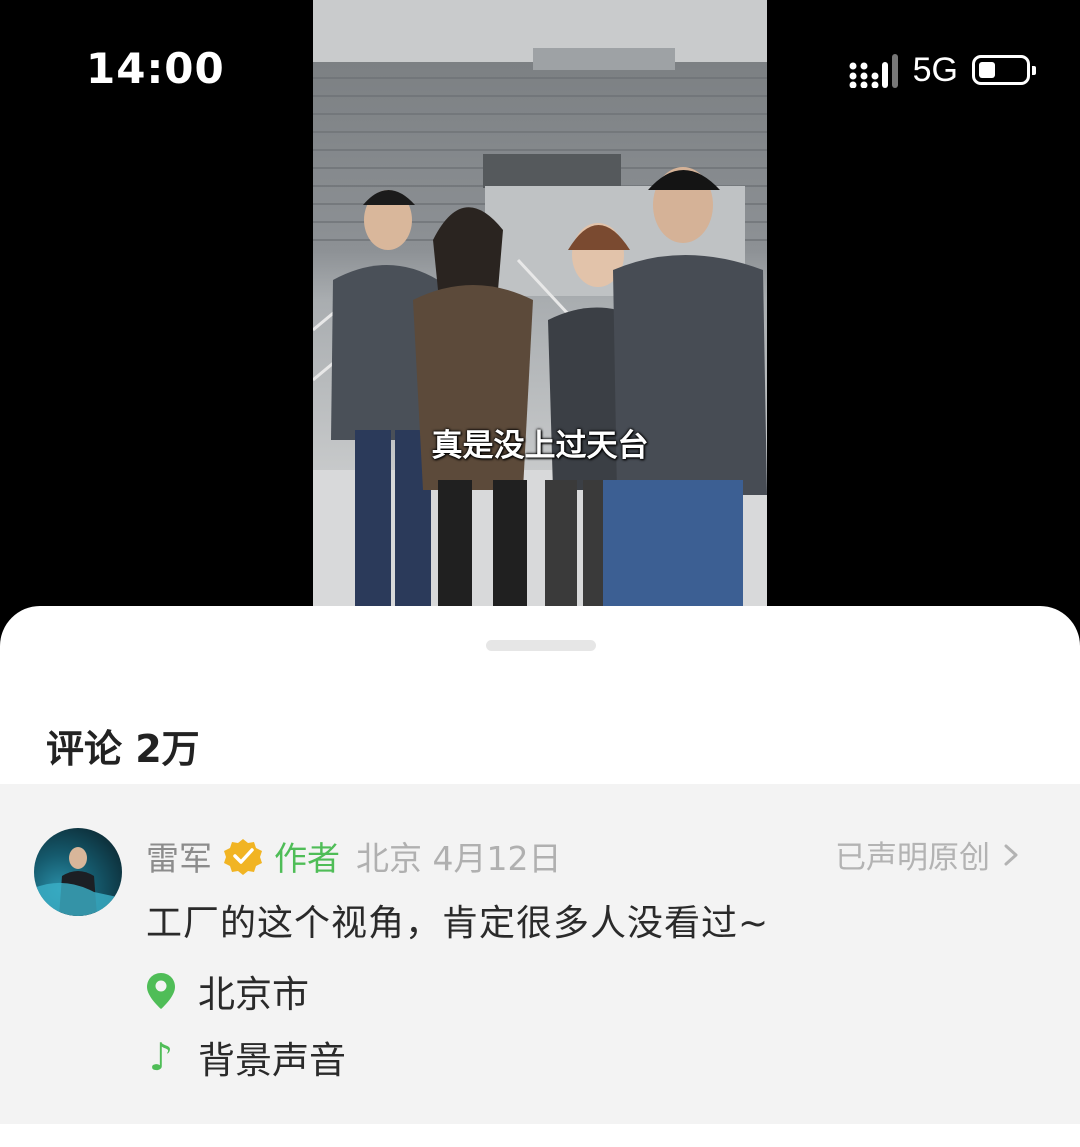 This screenshot has height=1147, width=1080. Describe the element at coordinates (78, 872) in the screenshot. I see `avatar` at that location.